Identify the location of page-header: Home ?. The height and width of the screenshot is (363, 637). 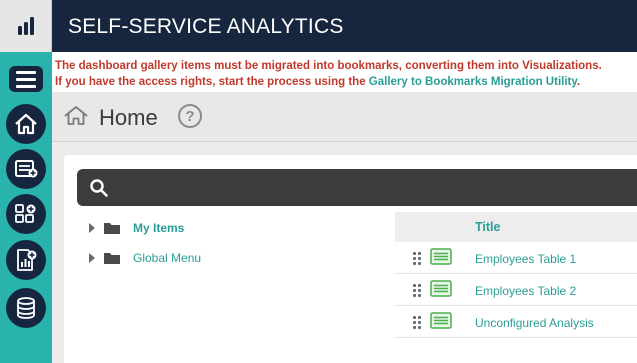
(344, 117).